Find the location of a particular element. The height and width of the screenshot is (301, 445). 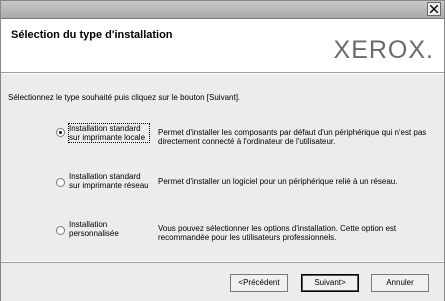

option-local-label-line2: sur imprimante locale is located at coordinates (107, 137).